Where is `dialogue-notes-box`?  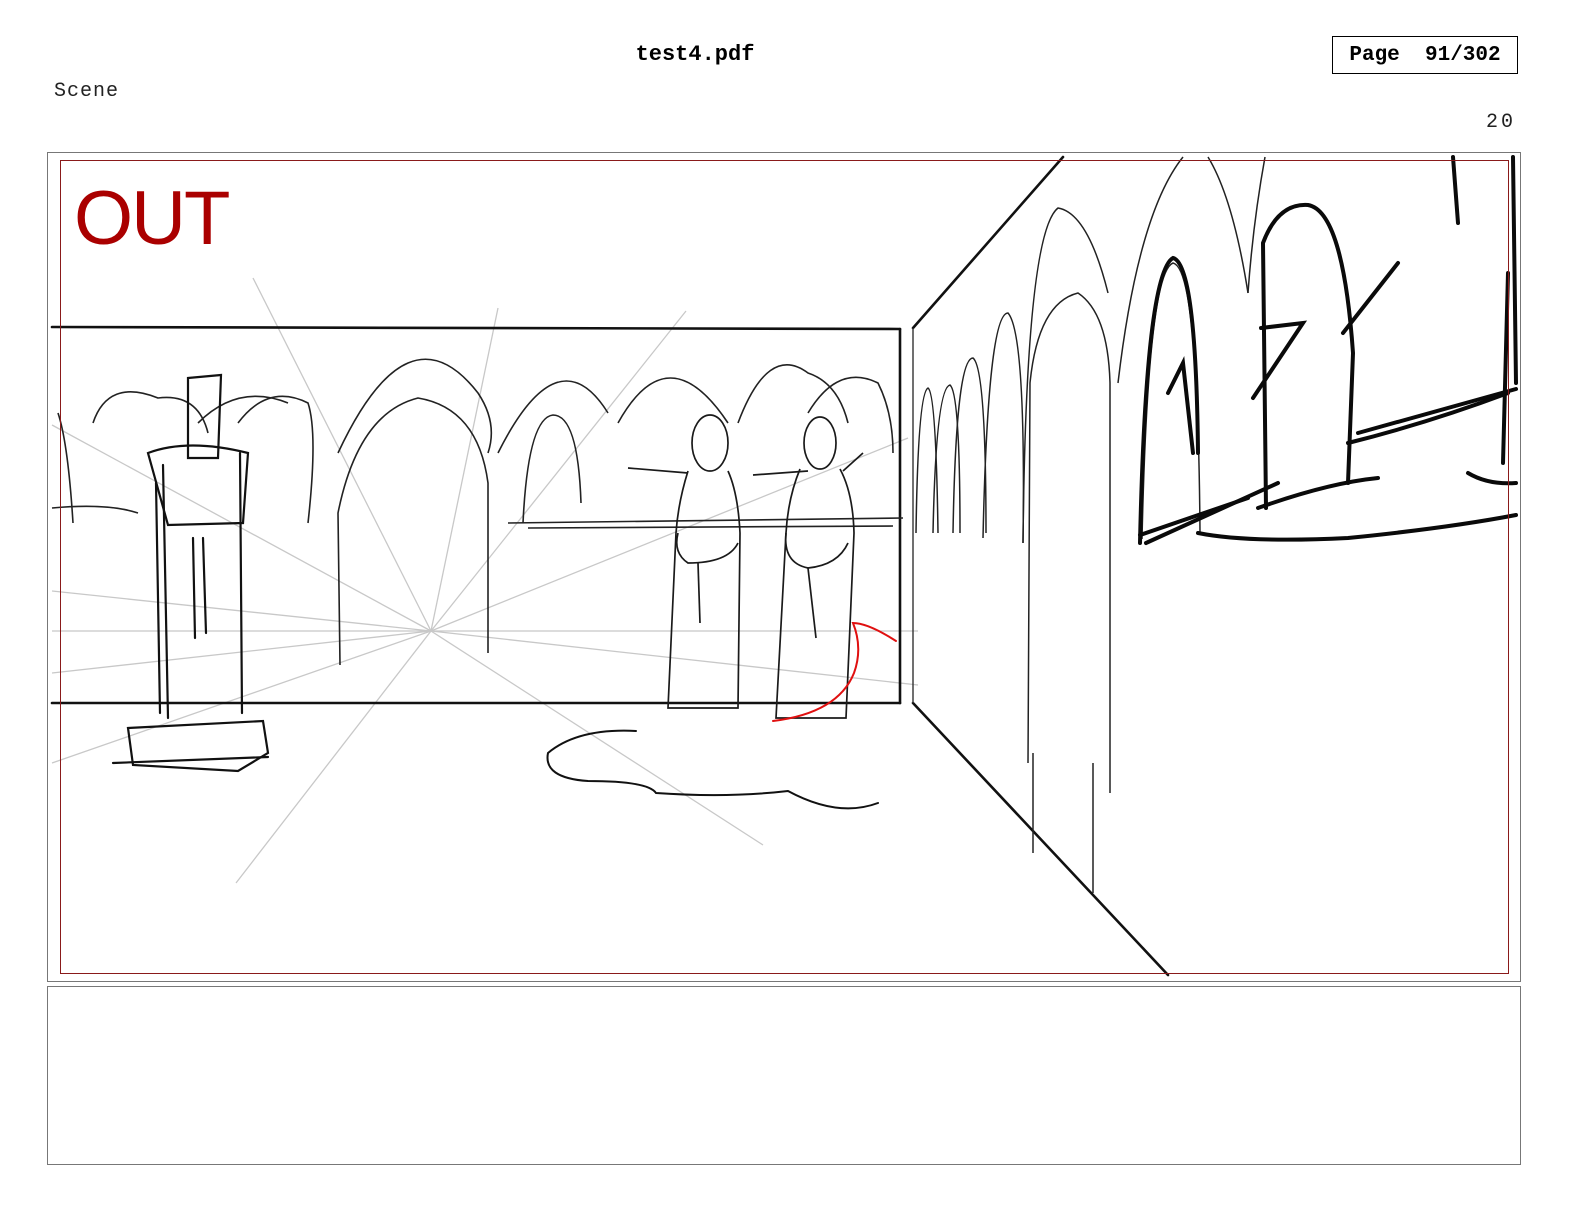
dialogue-notes-box is located at coordinates (784, 1075).